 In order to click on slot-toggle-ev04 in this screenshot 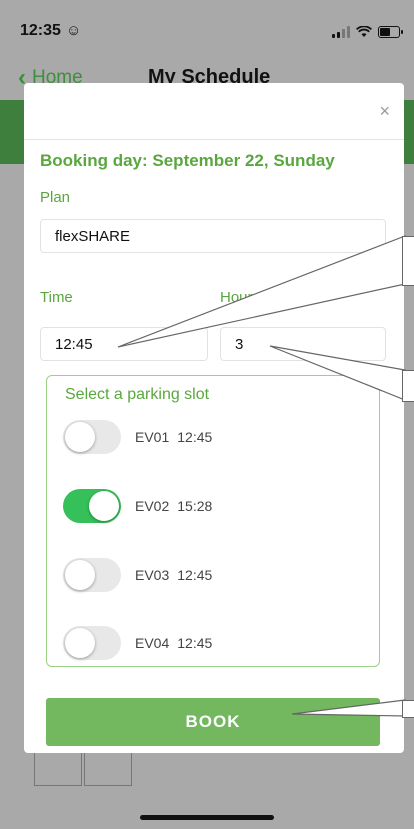, I will do `click(92, 643)`.